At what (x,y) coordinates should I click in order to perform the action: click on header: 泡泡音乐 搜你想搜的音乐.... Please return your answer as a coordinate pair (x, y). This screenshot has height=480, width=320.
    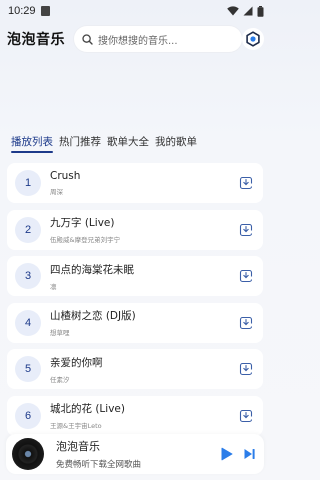
    Looking at the image, I should click on (135, 39).